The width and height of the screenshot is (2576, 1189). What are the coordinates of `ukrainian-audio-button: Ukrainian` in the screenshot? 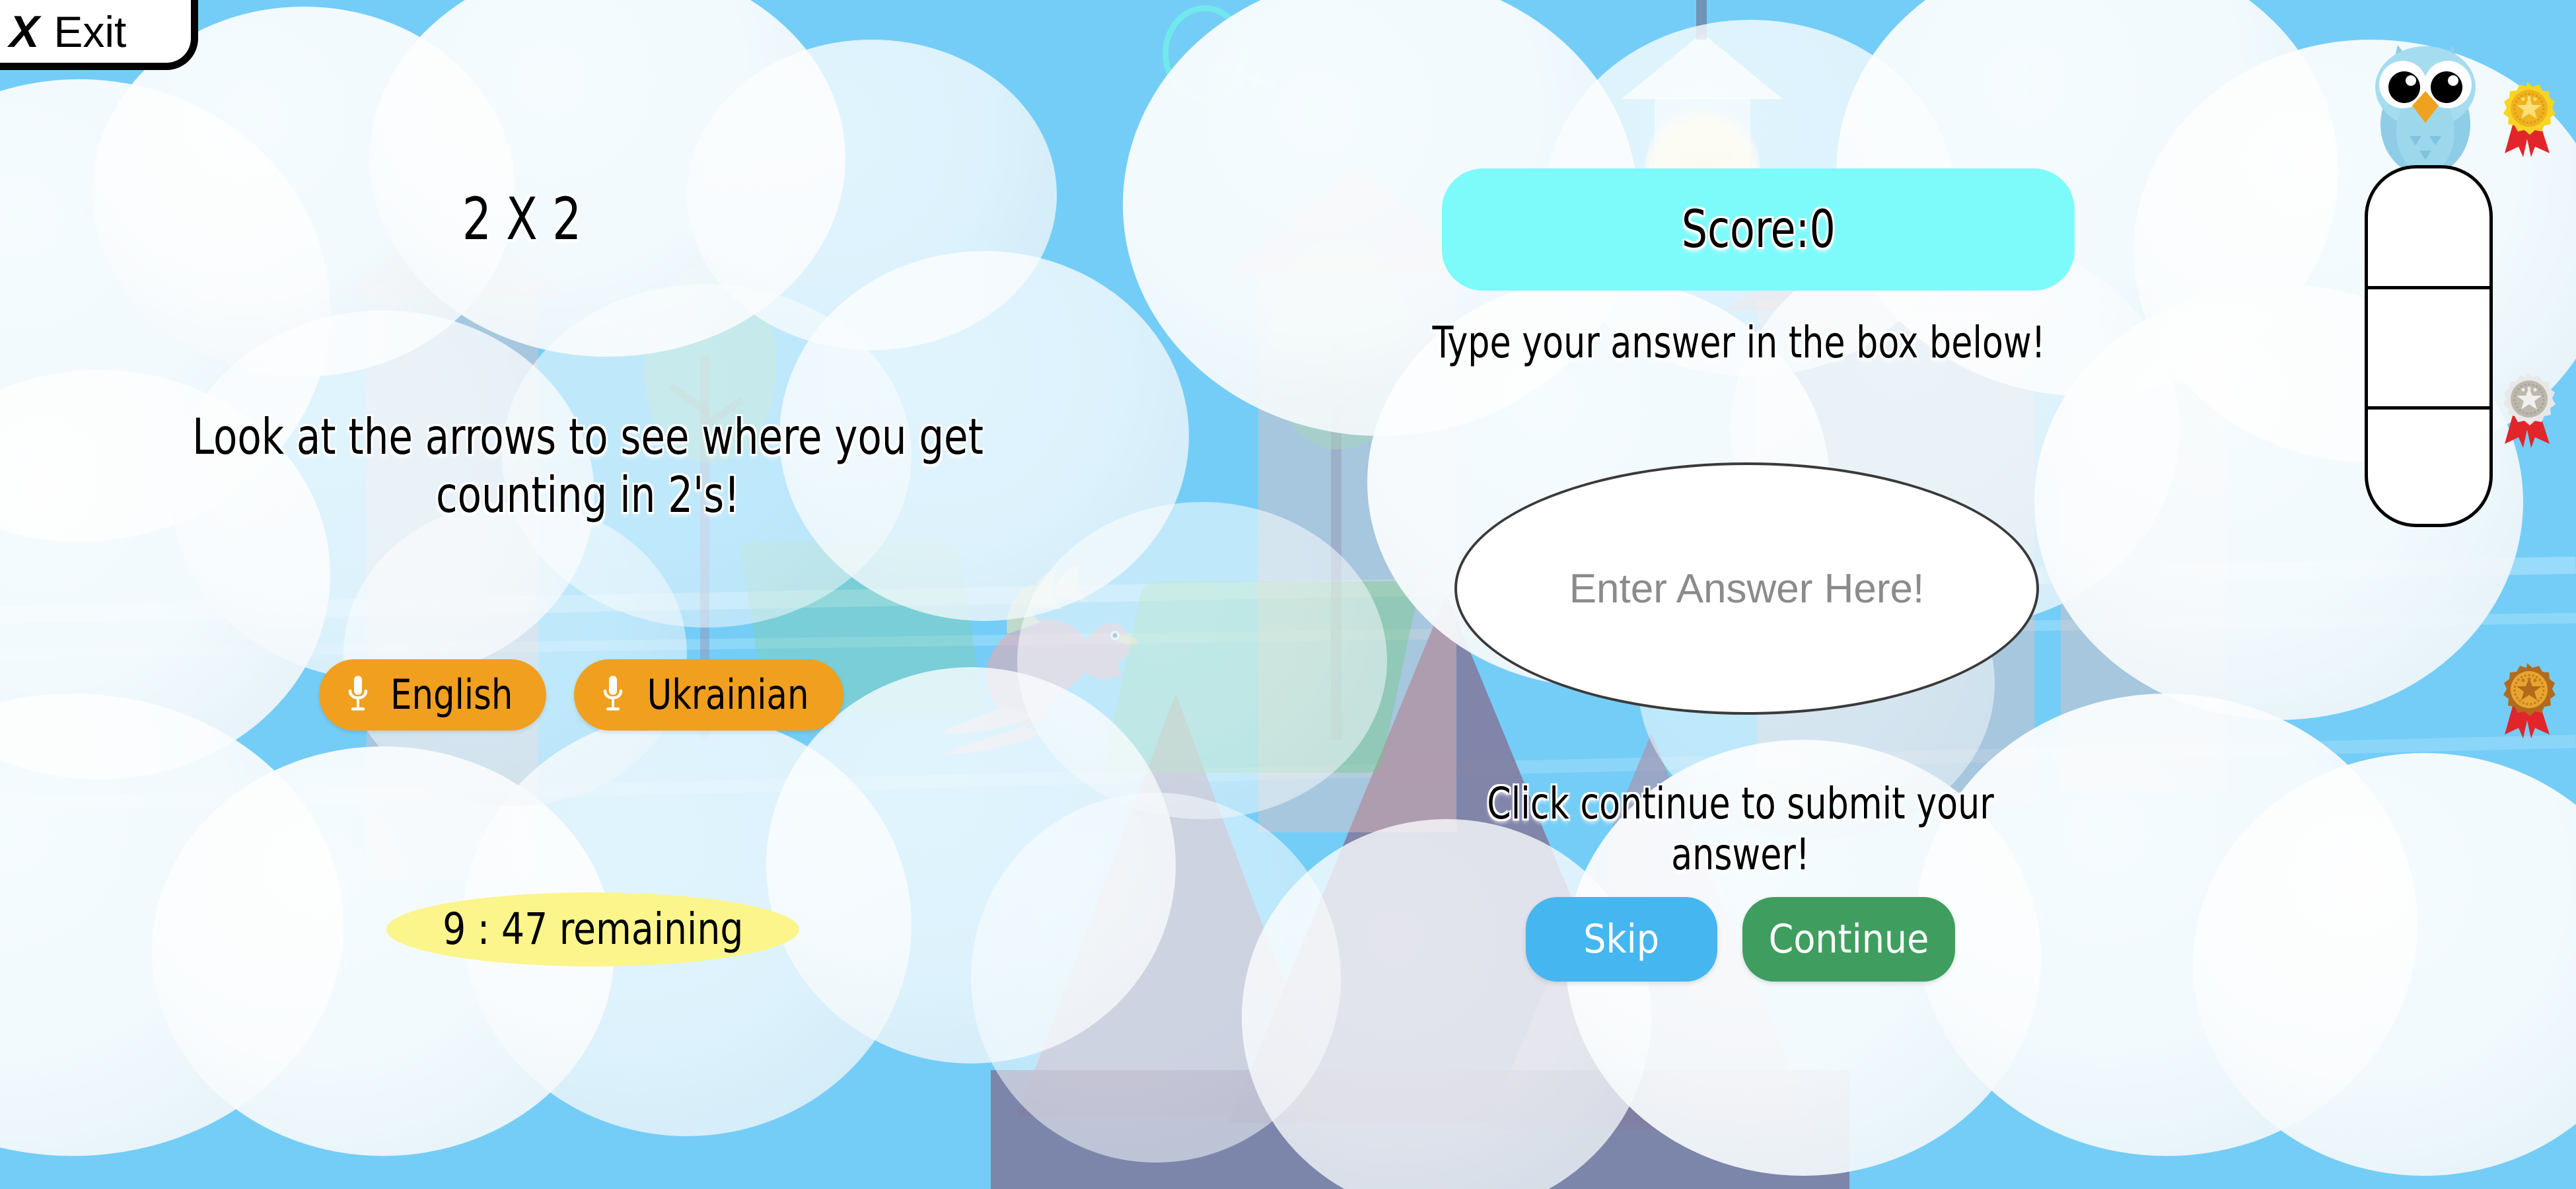 It's located at (708, 695).